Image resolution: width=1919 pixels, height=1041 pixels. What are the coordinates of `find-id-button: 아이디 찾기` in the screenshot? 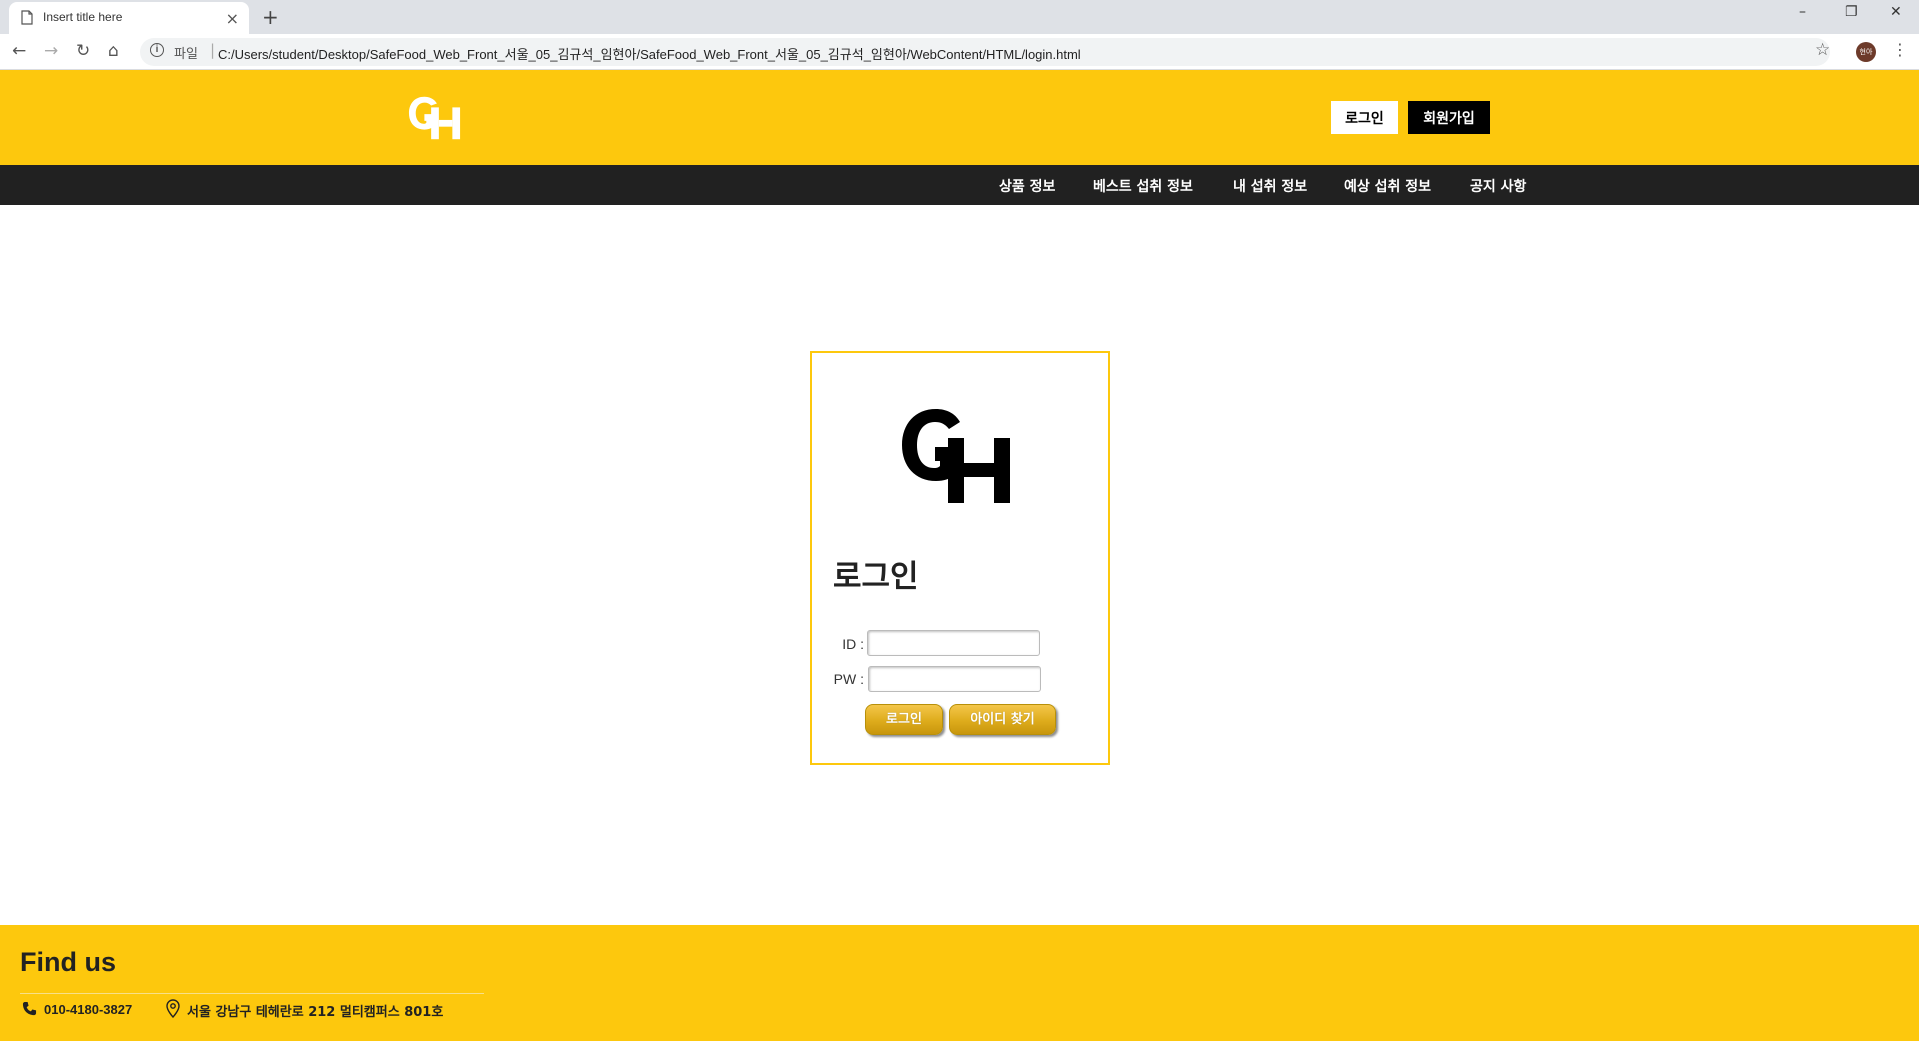 It's located at (1002, 719).